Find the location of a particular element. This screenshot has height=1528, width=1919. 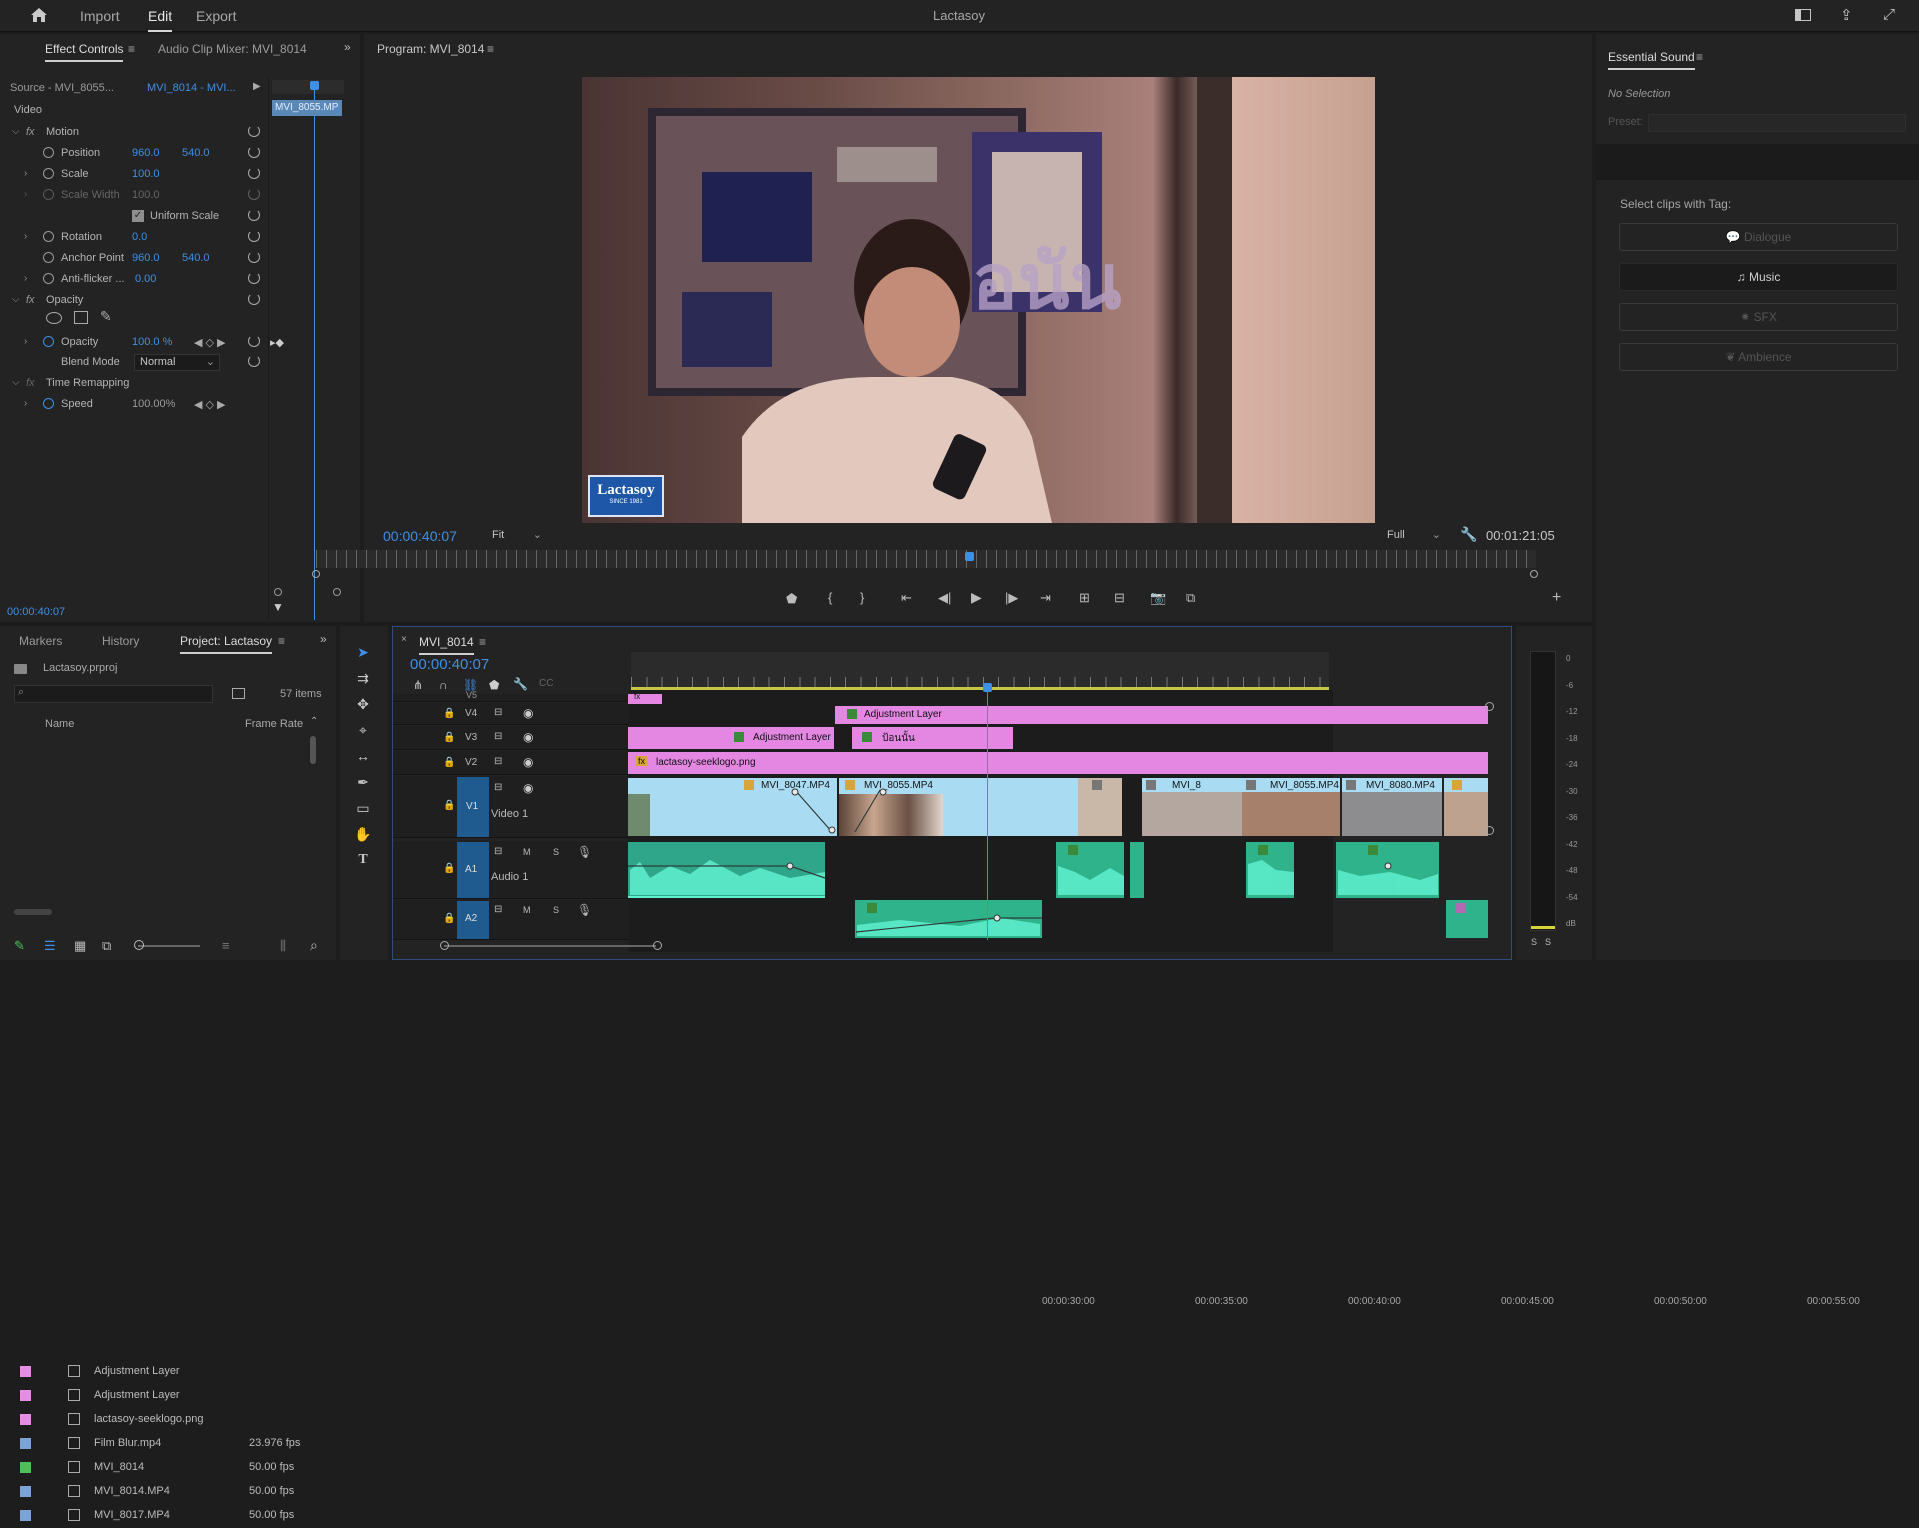

play-icon: ▶ is located at coordinates (976, 597).